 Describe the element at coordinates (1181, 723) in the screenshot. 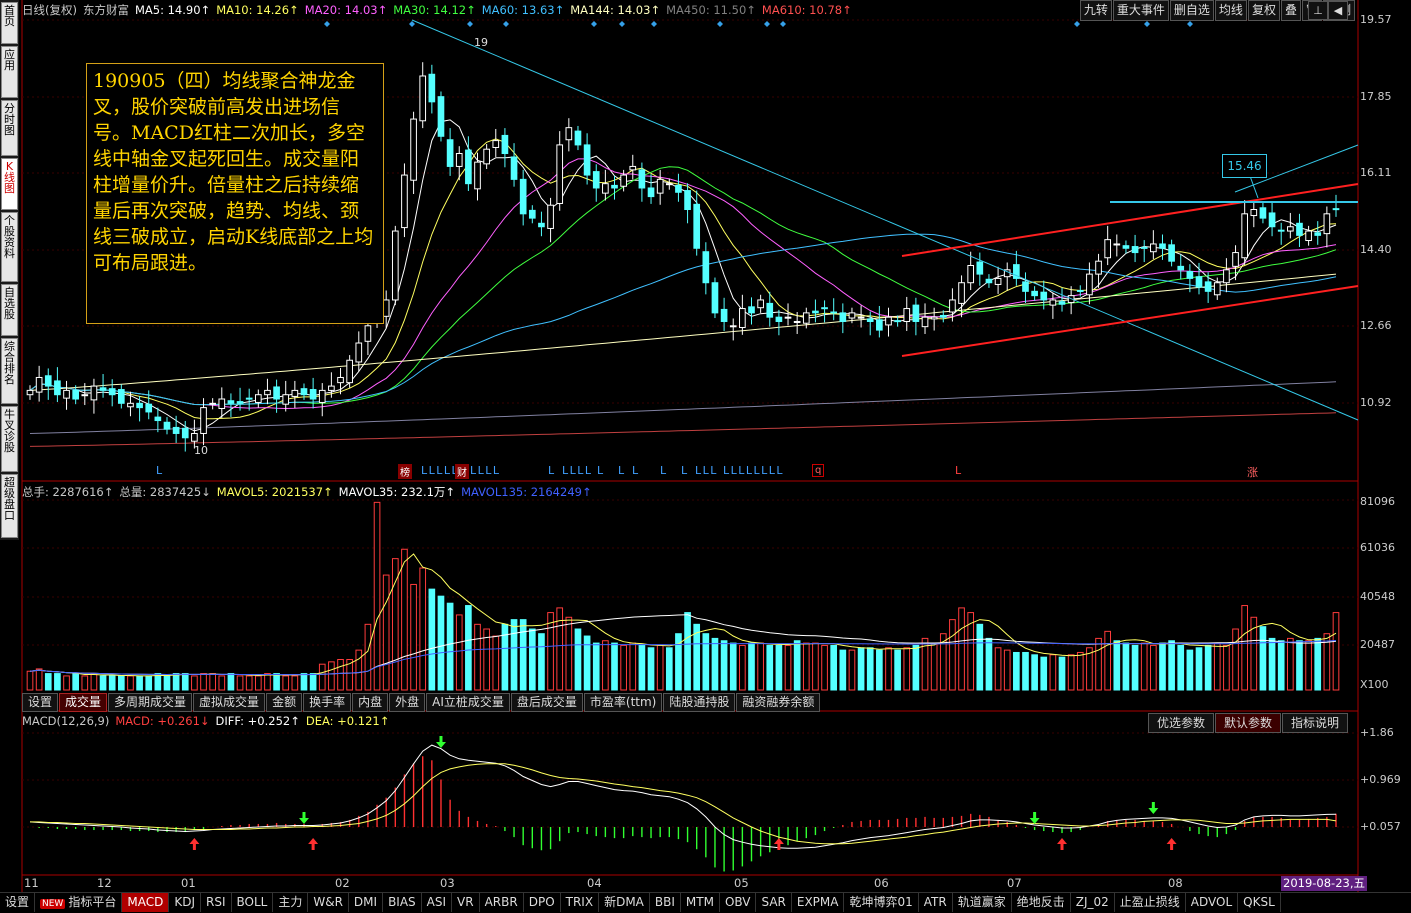

I see `optimal-params-button: 优选参数` at that location.